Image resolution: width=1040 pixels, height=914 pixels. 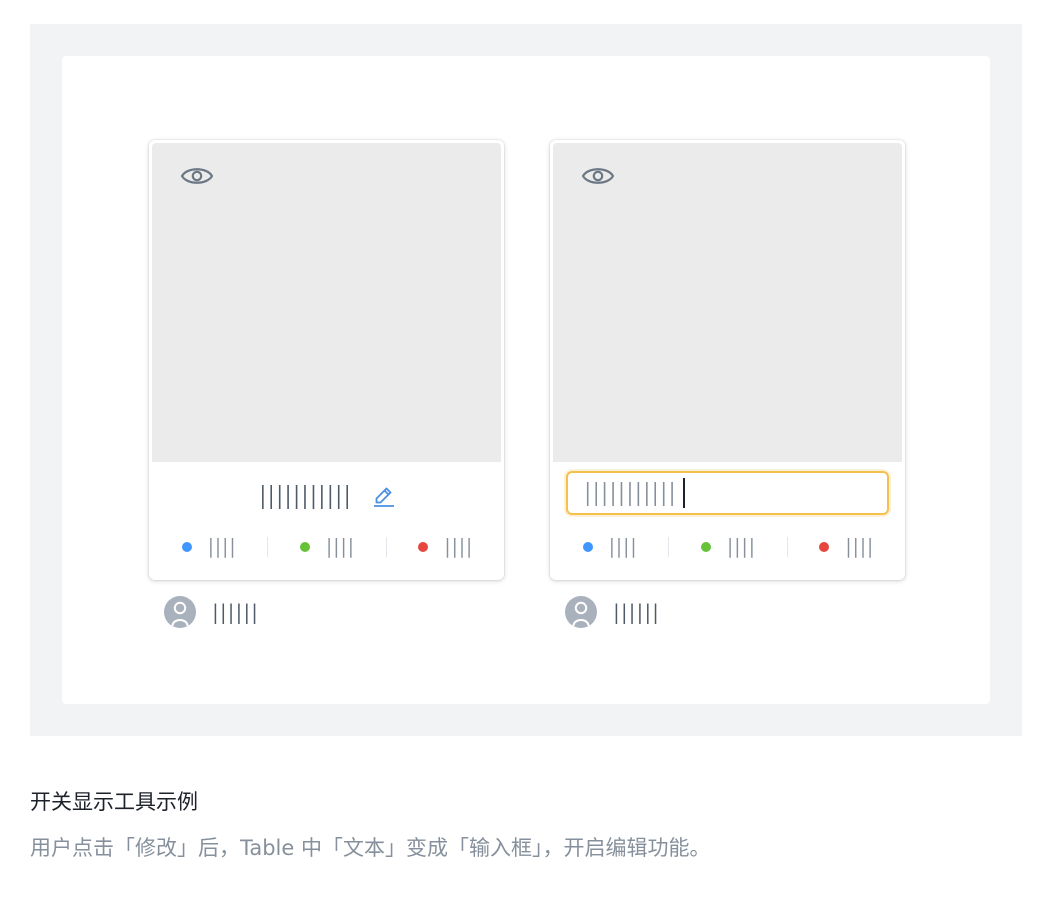 What do you see at coordinates (727, 493) in the screenshot?
I see `title-input: |||||||||||` at bounding box center [727, 493].